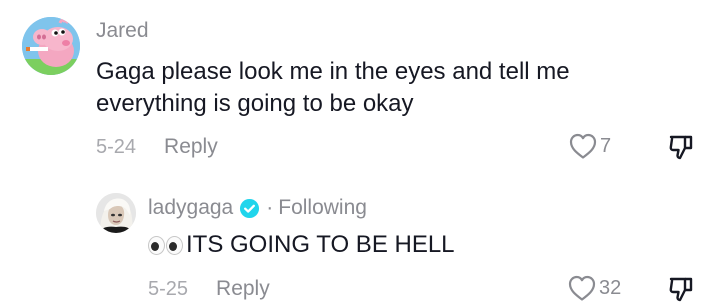  I want to click on username-row: ladygaga · Following, so click(257, 208).